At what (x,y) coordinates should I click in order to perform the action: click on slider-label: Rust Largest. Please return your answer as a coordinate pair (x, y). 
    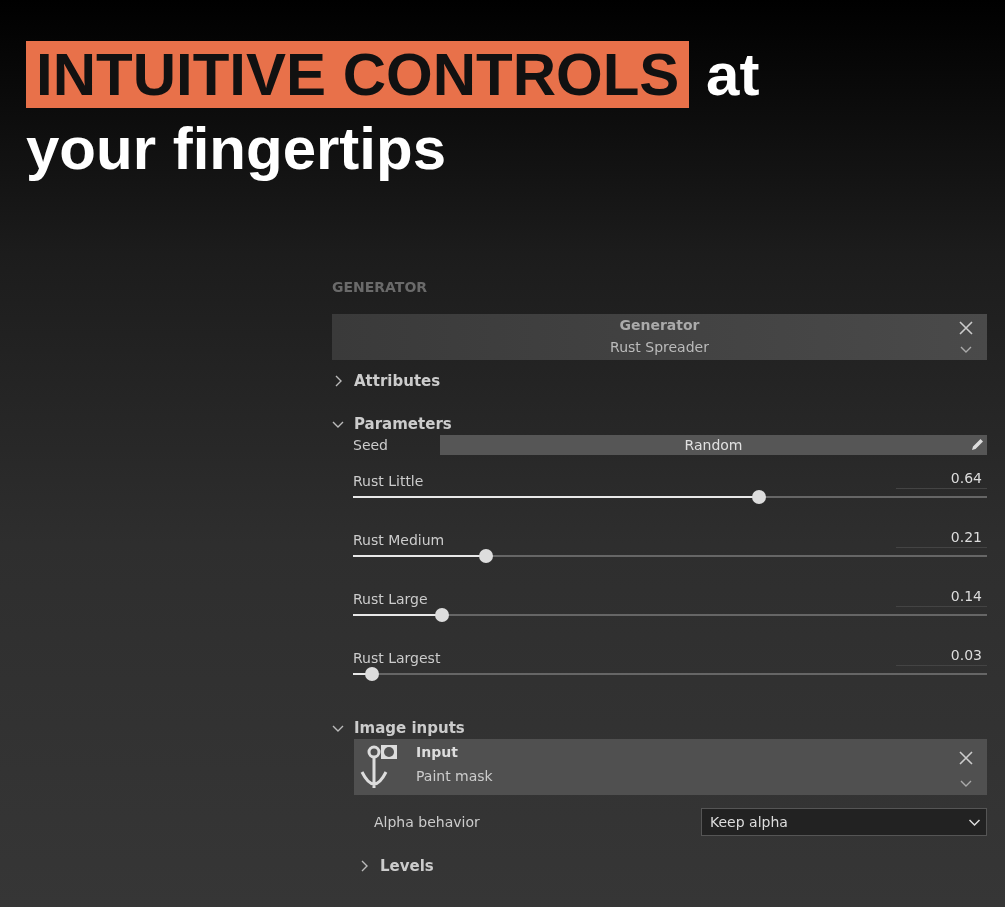
    Looking at the image, I should click on (397, 658).